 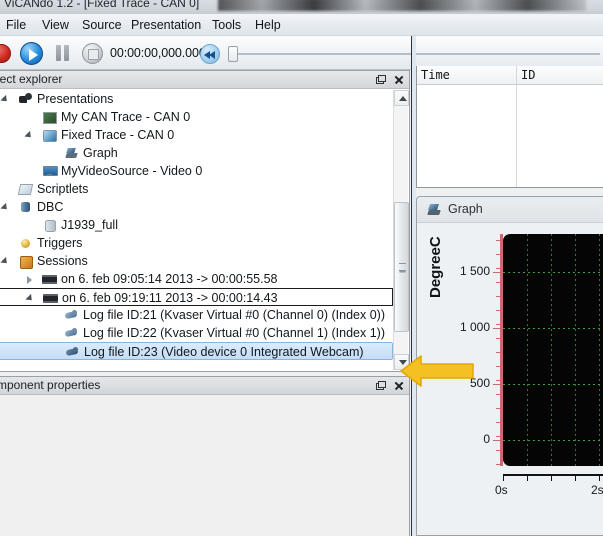 I want to click on slider-thumb, so click(x=233, y=54).